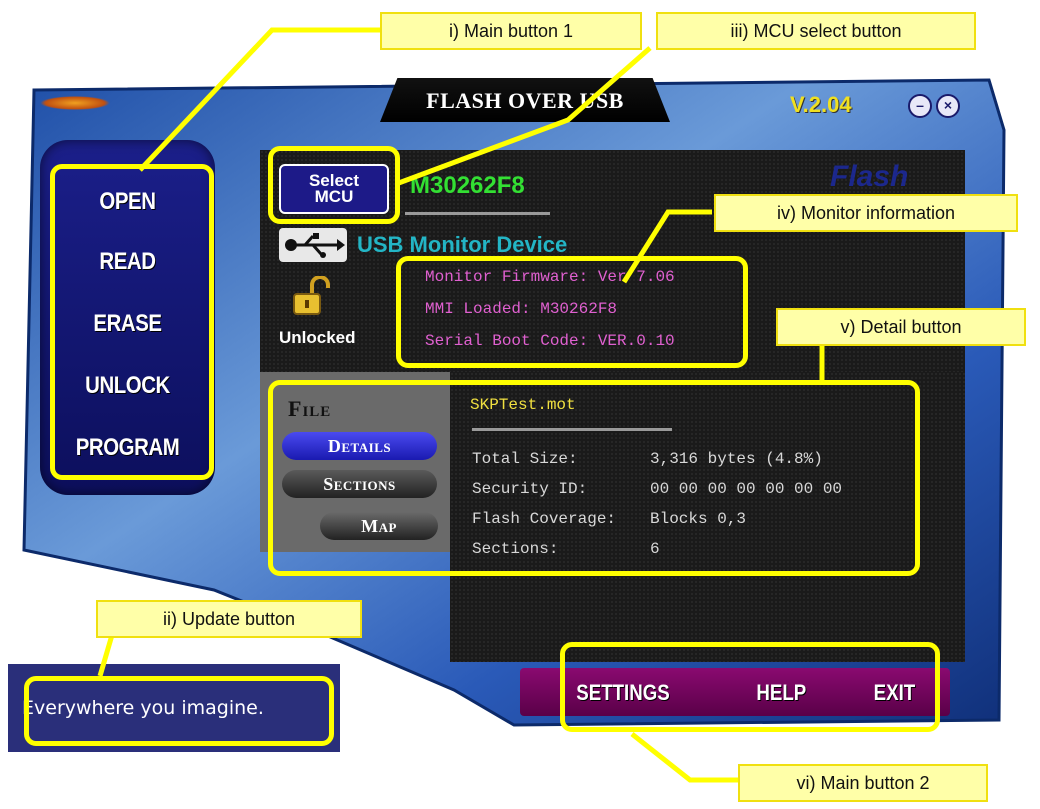 The width and height of the screenshot is (1040, 809). What do you see at coordinates (750, 687) in the screenshot?
I see `highlight-bottom-buttons` at bounding box center [750, 687].